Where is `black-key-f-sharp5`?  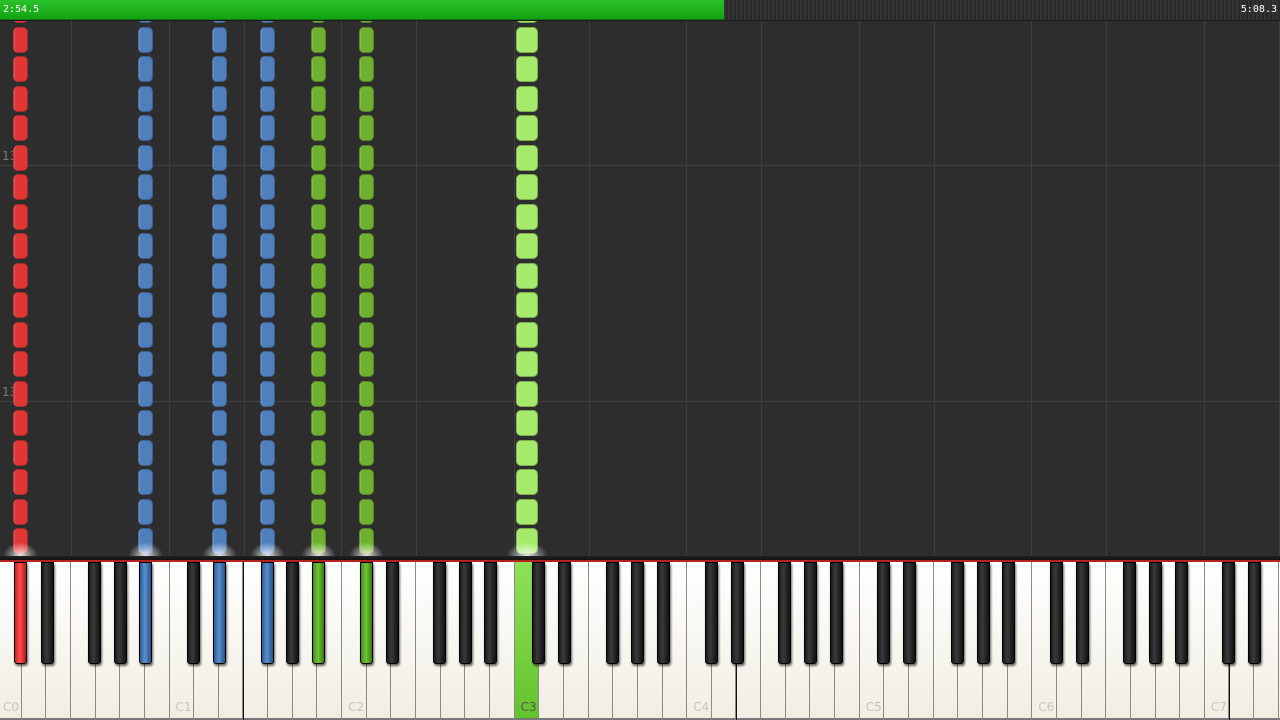 black-key-f-sharp5 is located at coordinates (957, 613).